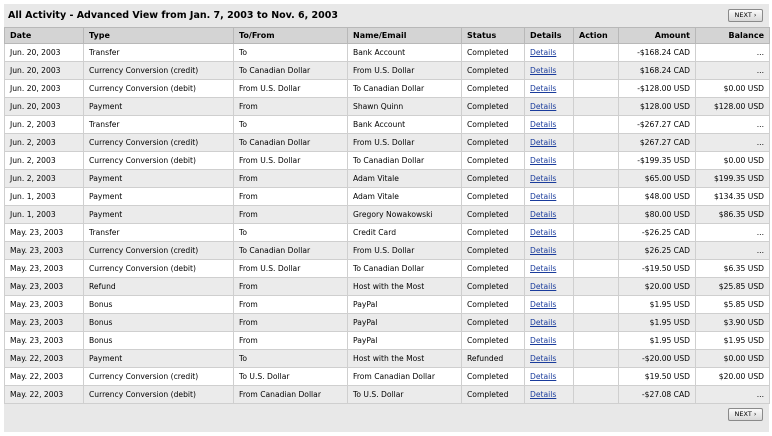  What do you see at coordinates (596, 35) in the screenshot?
I see `col-header-action: Action` at bounding box center [596, 35].